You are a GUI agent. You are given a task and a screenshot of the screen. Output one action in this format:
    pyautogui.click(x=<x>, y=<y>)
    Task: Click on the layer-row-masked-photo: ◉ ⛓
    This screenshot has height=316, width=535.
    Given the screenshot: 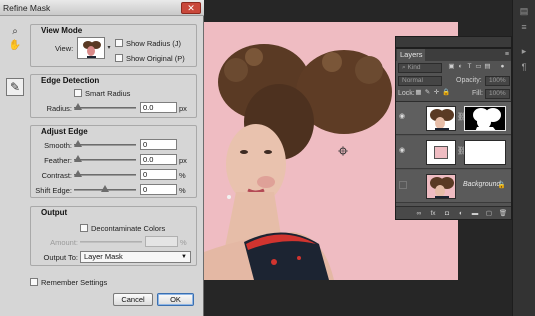 What is the action you would take?
    pyautogui.click(x=453, y=118)
    